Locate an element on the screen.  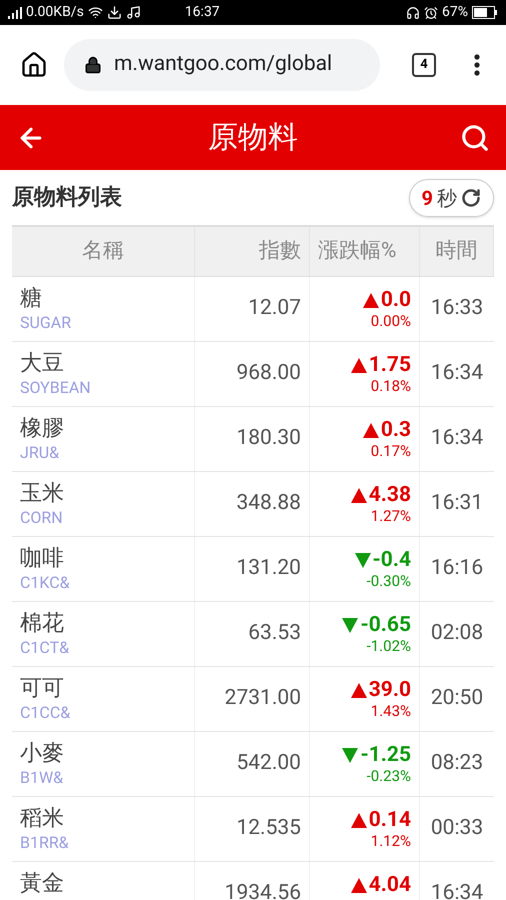
commodity-name: 糖 is located at coordinates (31, 299).